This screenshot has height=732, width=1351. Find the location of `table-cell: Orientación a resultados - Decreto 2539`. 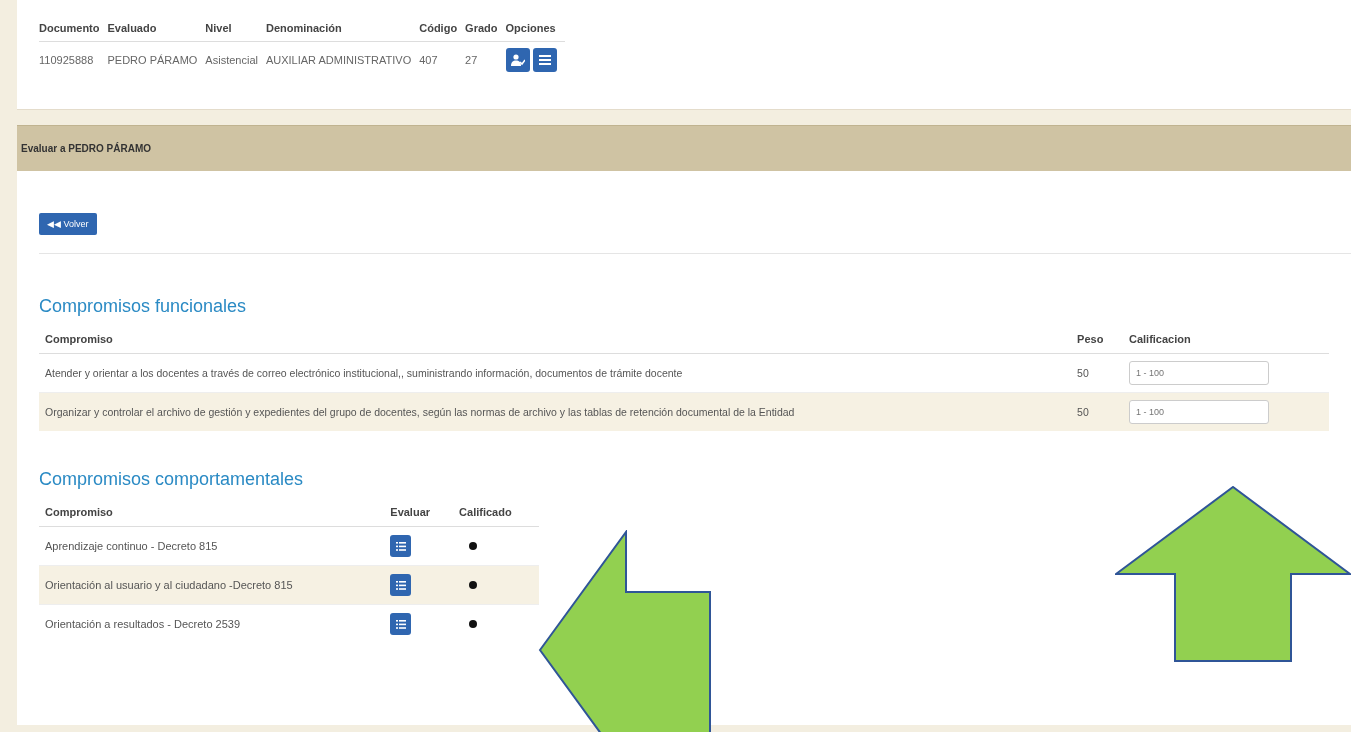

table-cell: Orientación a resultados - Decreto 2539 is located at coordinates (212, 623).